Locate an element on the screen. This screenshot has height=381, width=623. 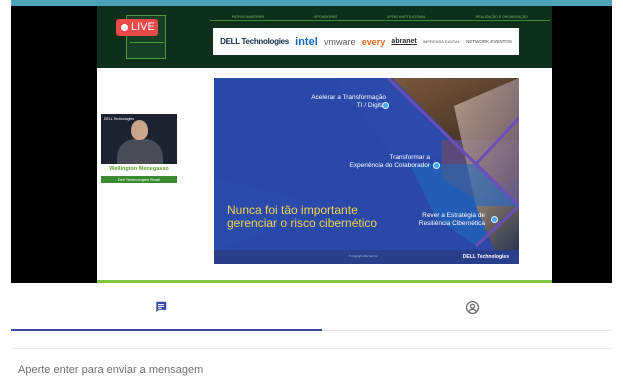
active-tab-indicator is located at coordinates (166, 330).